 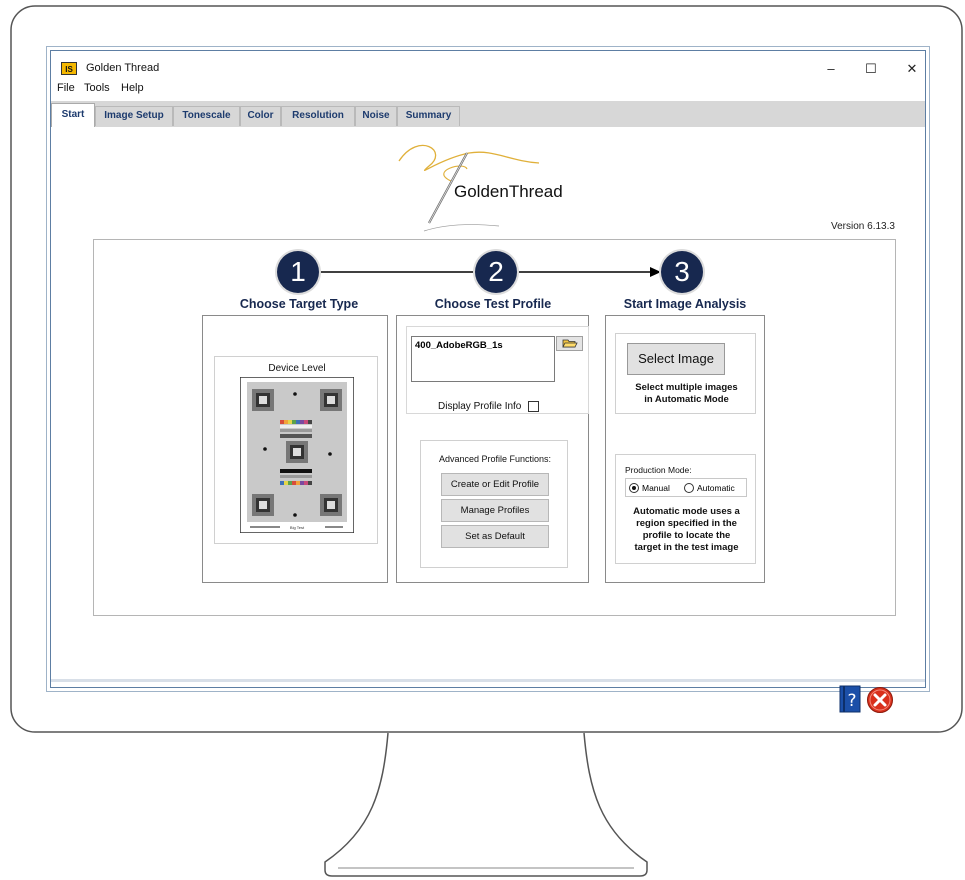 What do you see at coordinates (297, 527) in the screenshot?
I see `target-footer-text: Big Test` at bounding box center [297, 527].